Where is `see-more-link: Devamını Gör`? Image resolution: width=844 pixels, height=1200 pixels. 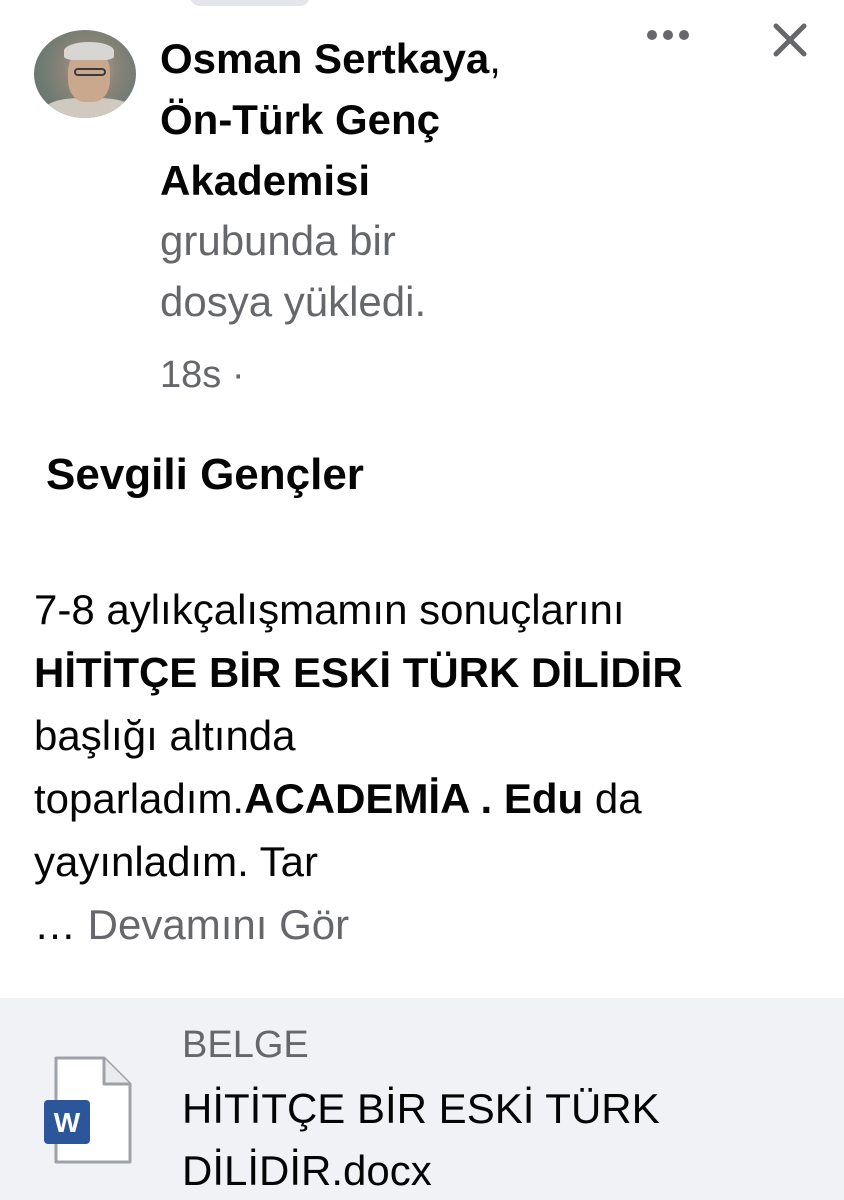
see-more-link: Devamını Gör is located at coordinates (218, 924).